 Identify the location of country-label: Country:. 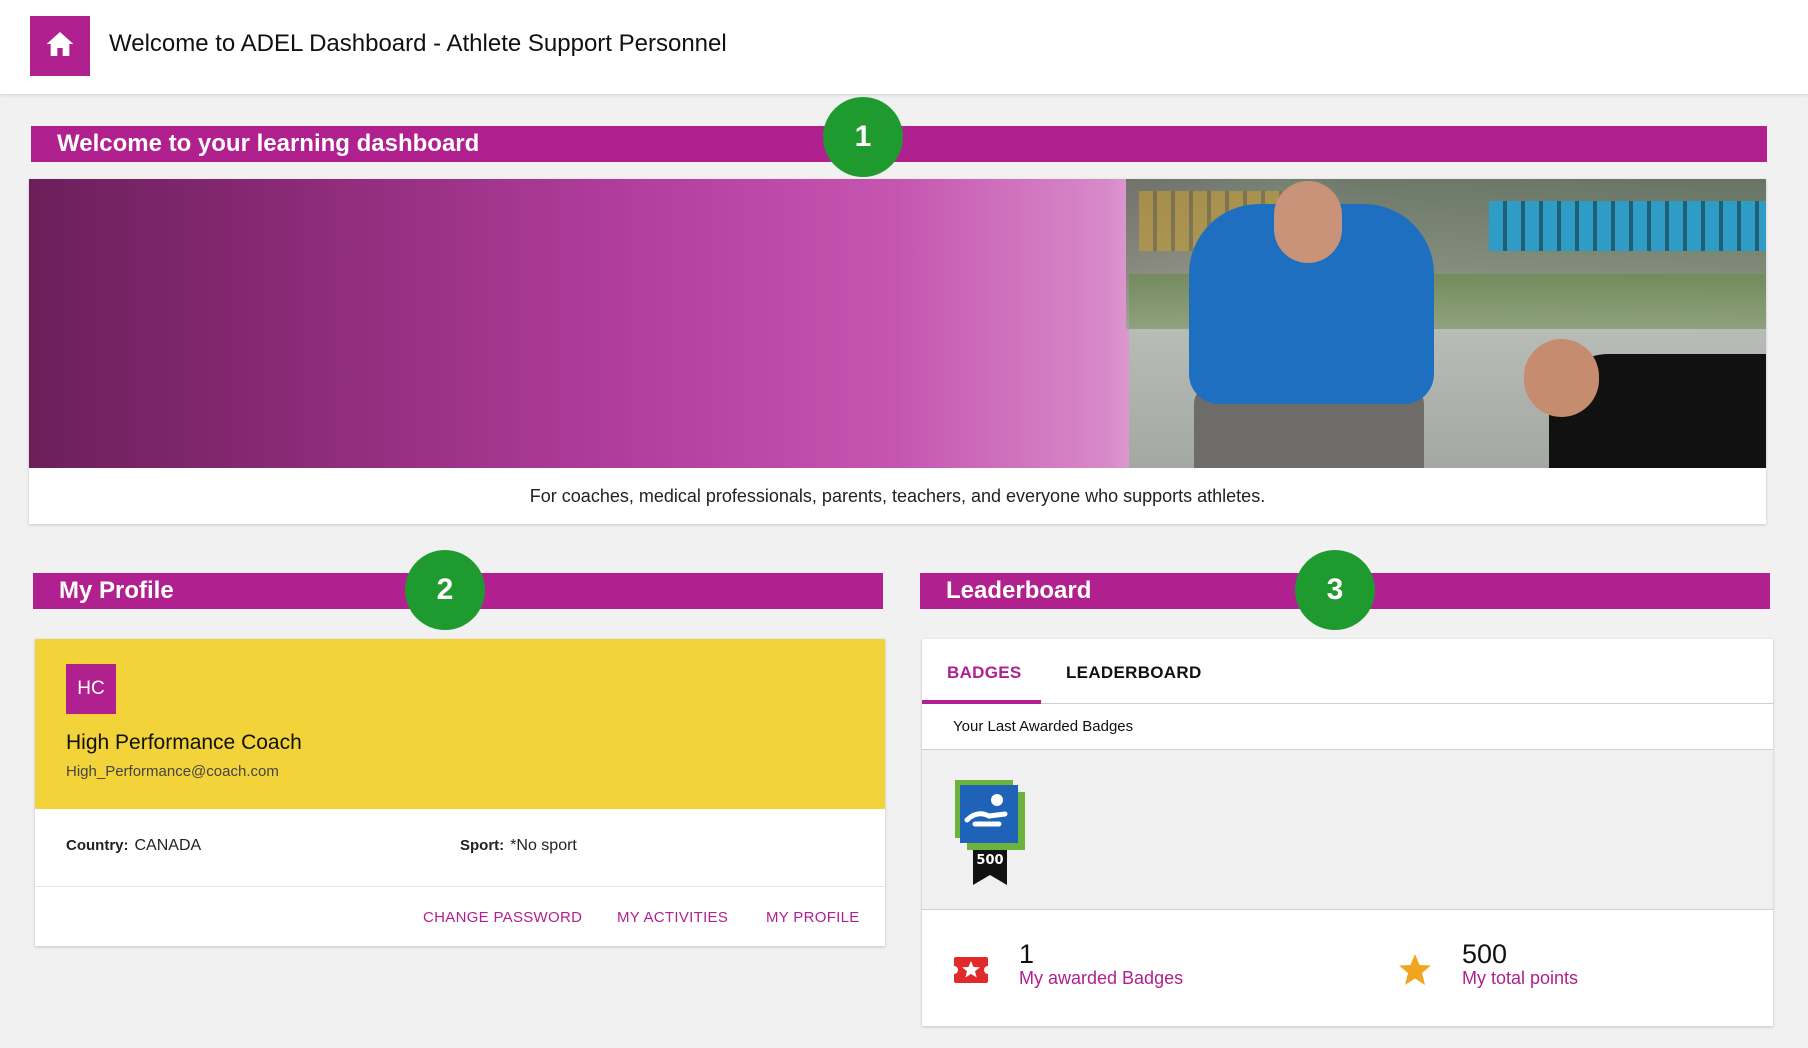
(97, 845).